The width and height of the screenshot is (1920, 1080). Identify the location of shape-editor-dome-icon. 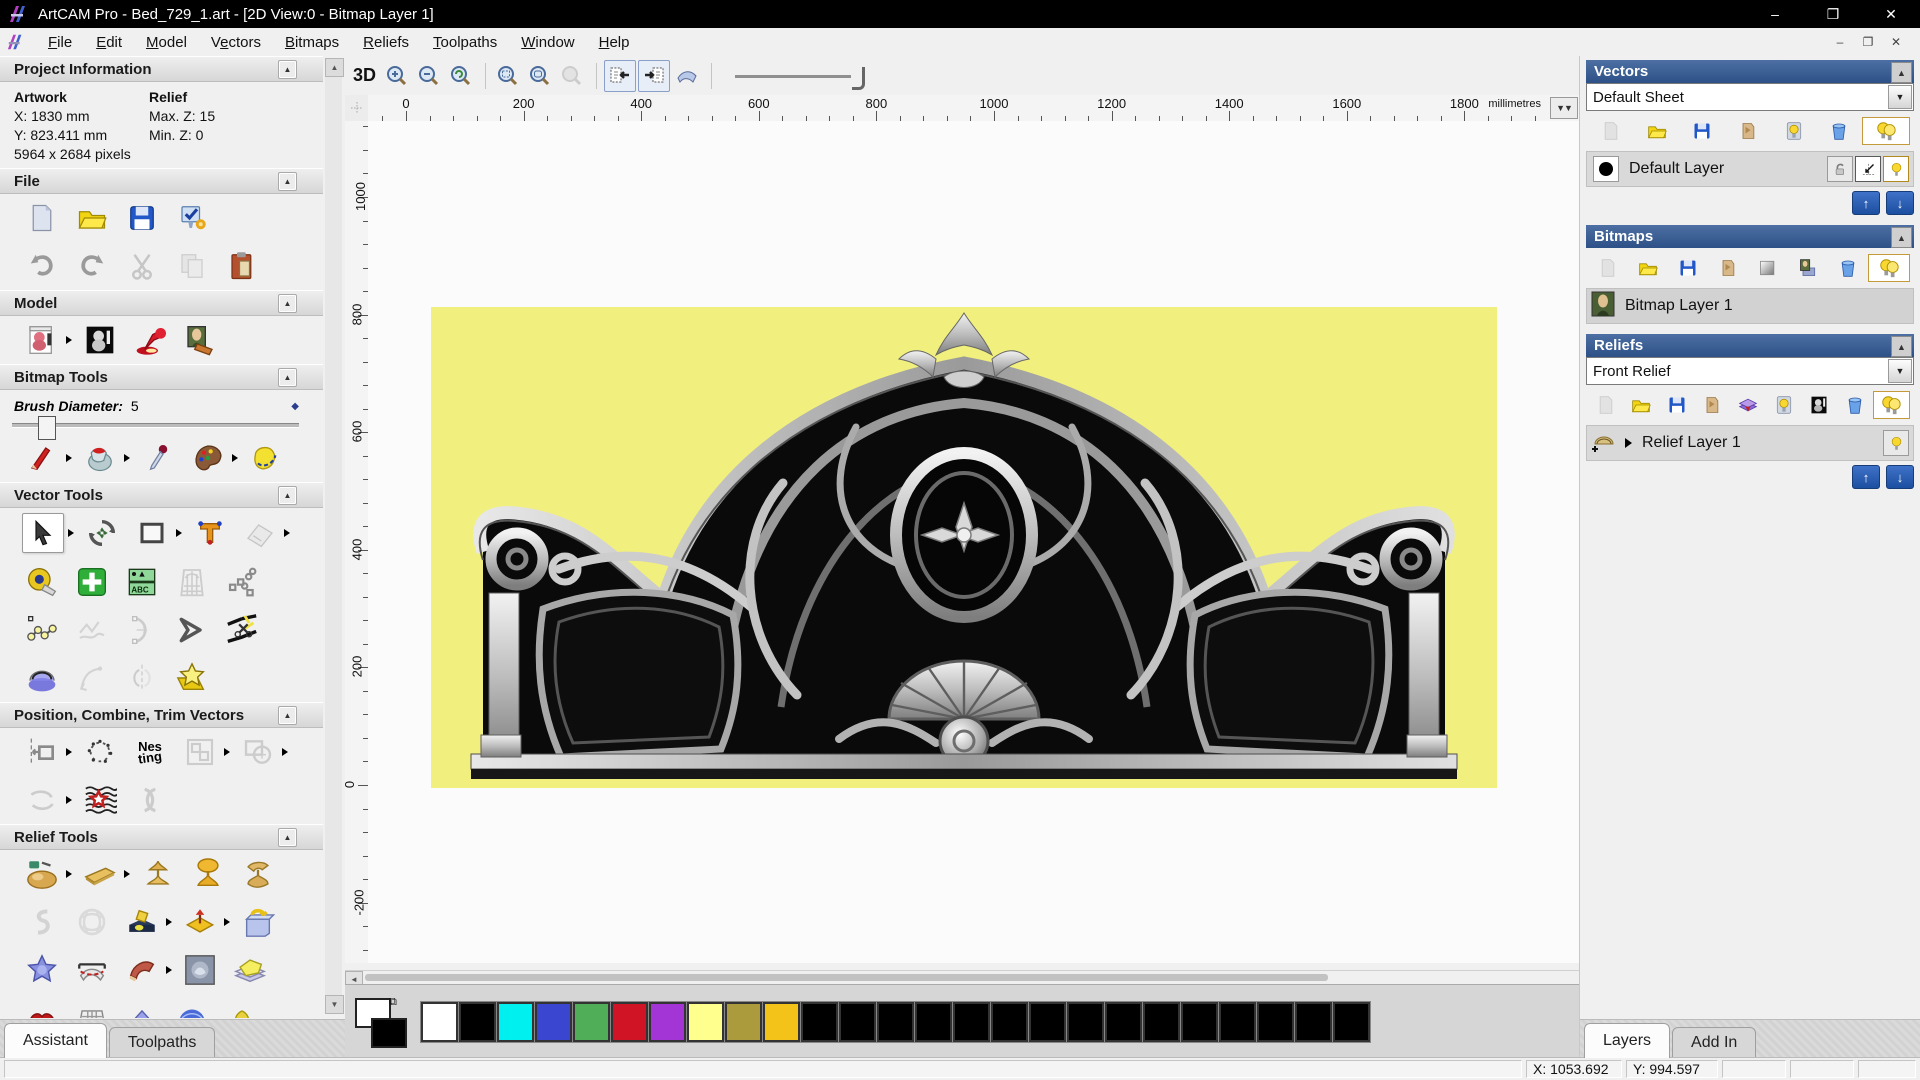
(208, 874).